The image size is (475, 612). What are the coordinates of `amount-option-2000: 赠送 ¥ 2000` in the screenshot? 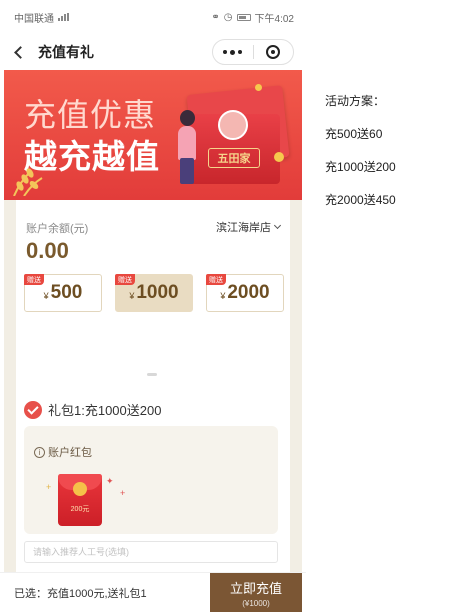 It's located at (245, 293).